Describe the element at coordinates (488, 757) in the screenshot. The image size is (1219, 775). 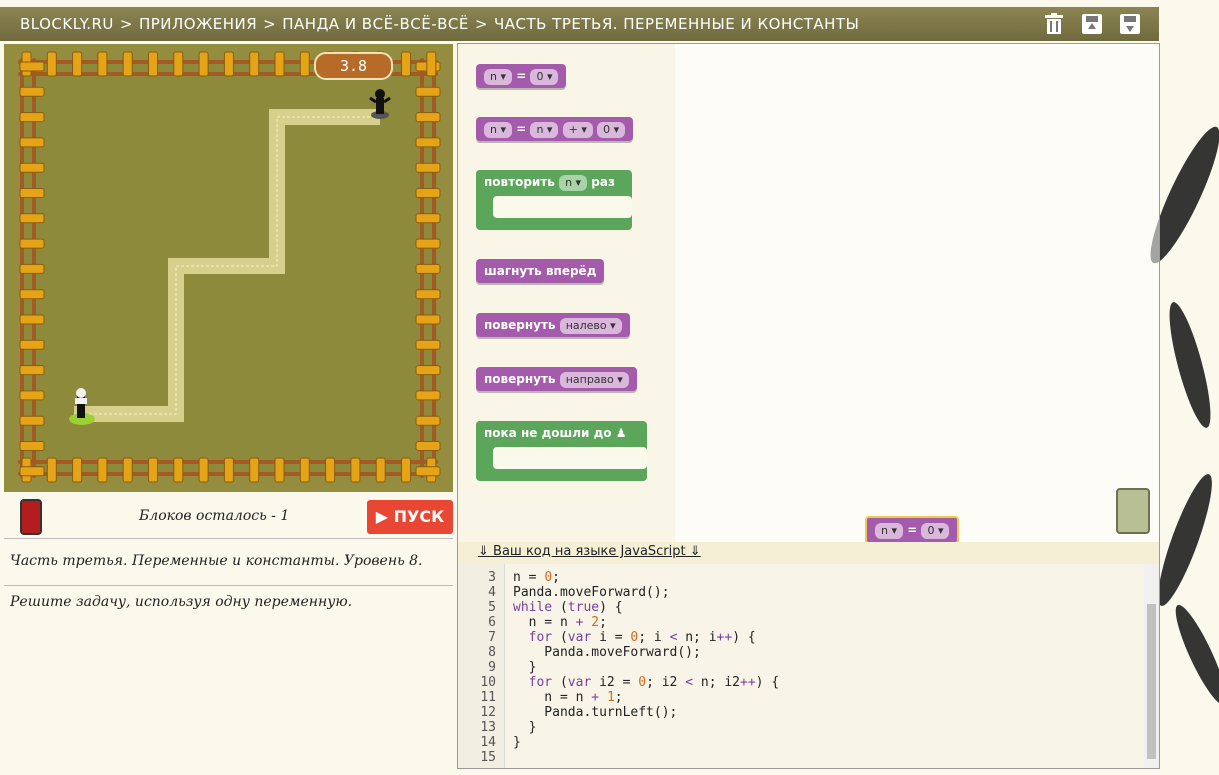
I see `line-number: 15` at that location.